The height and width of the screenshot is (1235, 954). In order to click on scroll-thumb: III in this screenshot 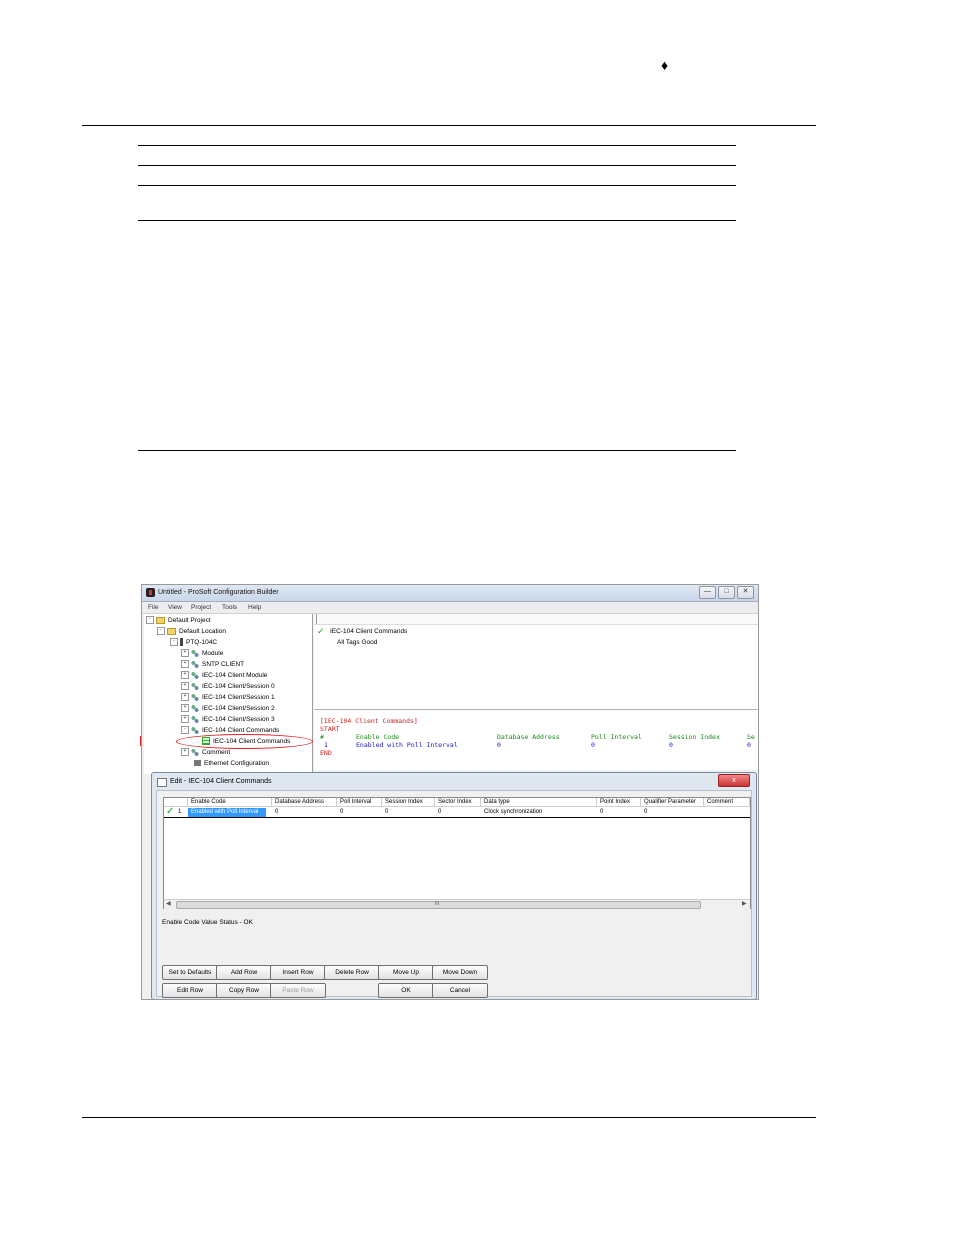, I will do `click(438, 905)`.